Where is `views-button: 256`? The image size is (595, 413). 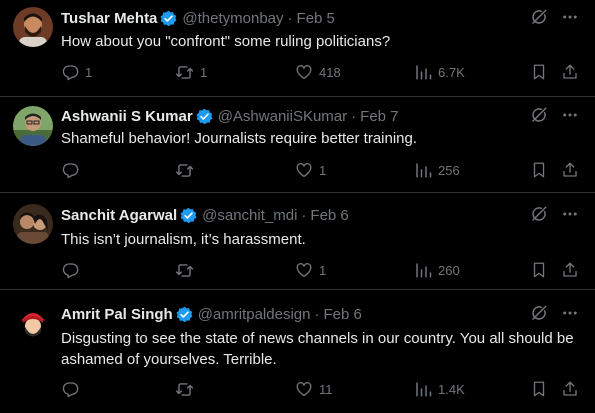
views-button: 256 is located at coordinates (437, 170).